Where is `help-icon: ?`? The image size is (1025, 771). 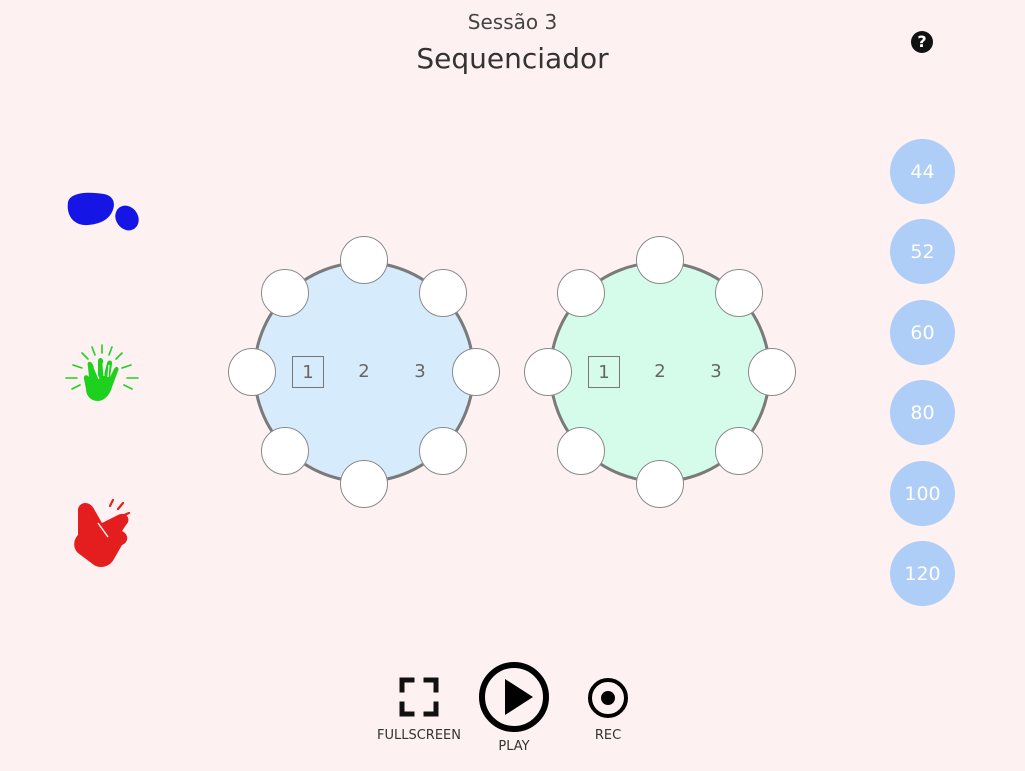 help-icon: ? is located at coordinates (922, 42).